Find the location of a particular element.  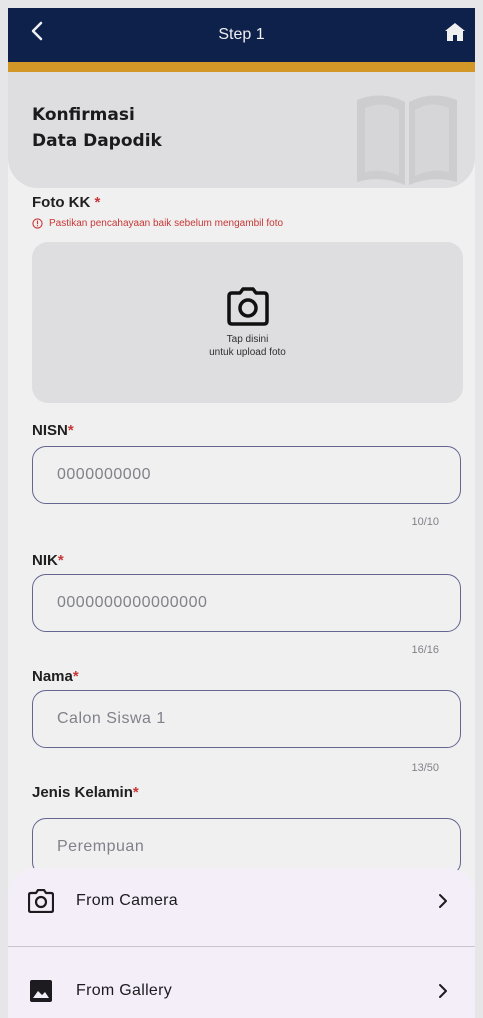

home-icon is located at coordinates (455, 32).